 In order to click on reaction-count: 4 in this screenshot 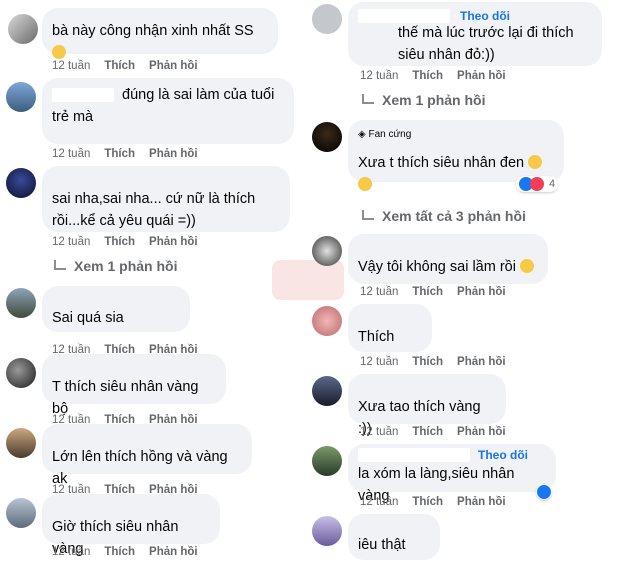, I will do `click(552, 184)`.